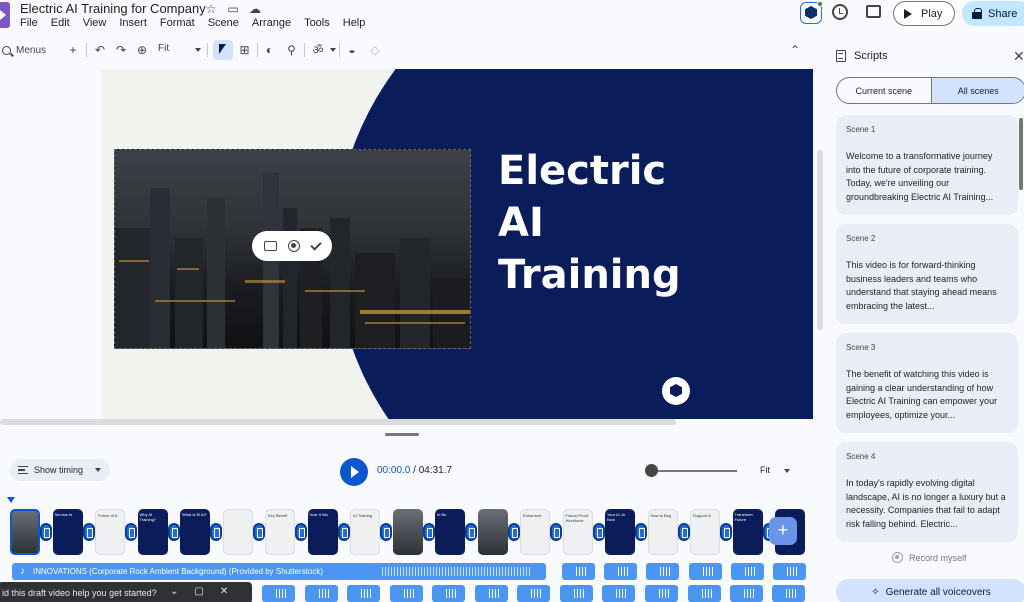 This screenshot has height=602, width=1024. Describe the element at coordinates (224, 591) in the screenshot. I see `close-icon: ✕` at that location.